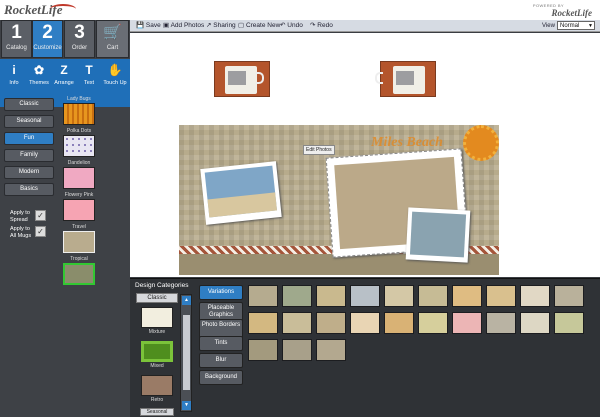 Image resolution: width=600 pixels, height=417 pixels. Describe the element at coordinates (157, 317) in the screenshot. I see `category-thumbnail` at that location.